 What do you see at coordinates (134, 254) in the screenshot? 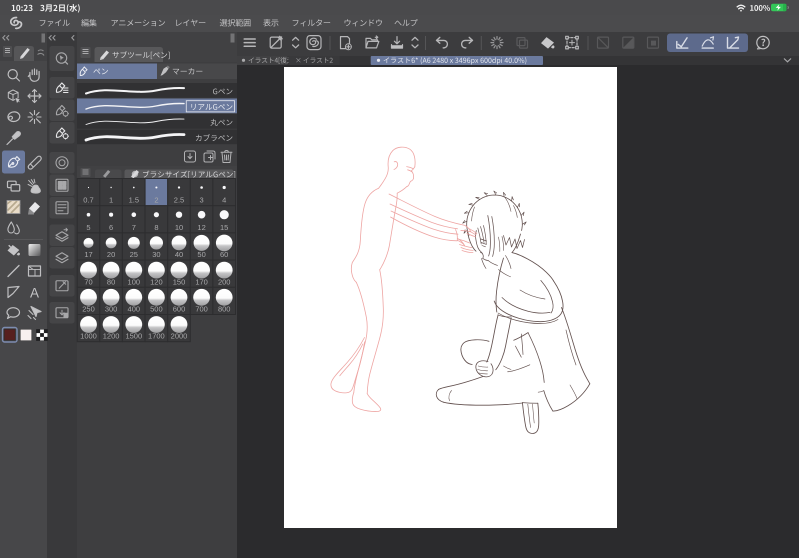
I see `svg-text: 25` at bounding box center [134, 254].